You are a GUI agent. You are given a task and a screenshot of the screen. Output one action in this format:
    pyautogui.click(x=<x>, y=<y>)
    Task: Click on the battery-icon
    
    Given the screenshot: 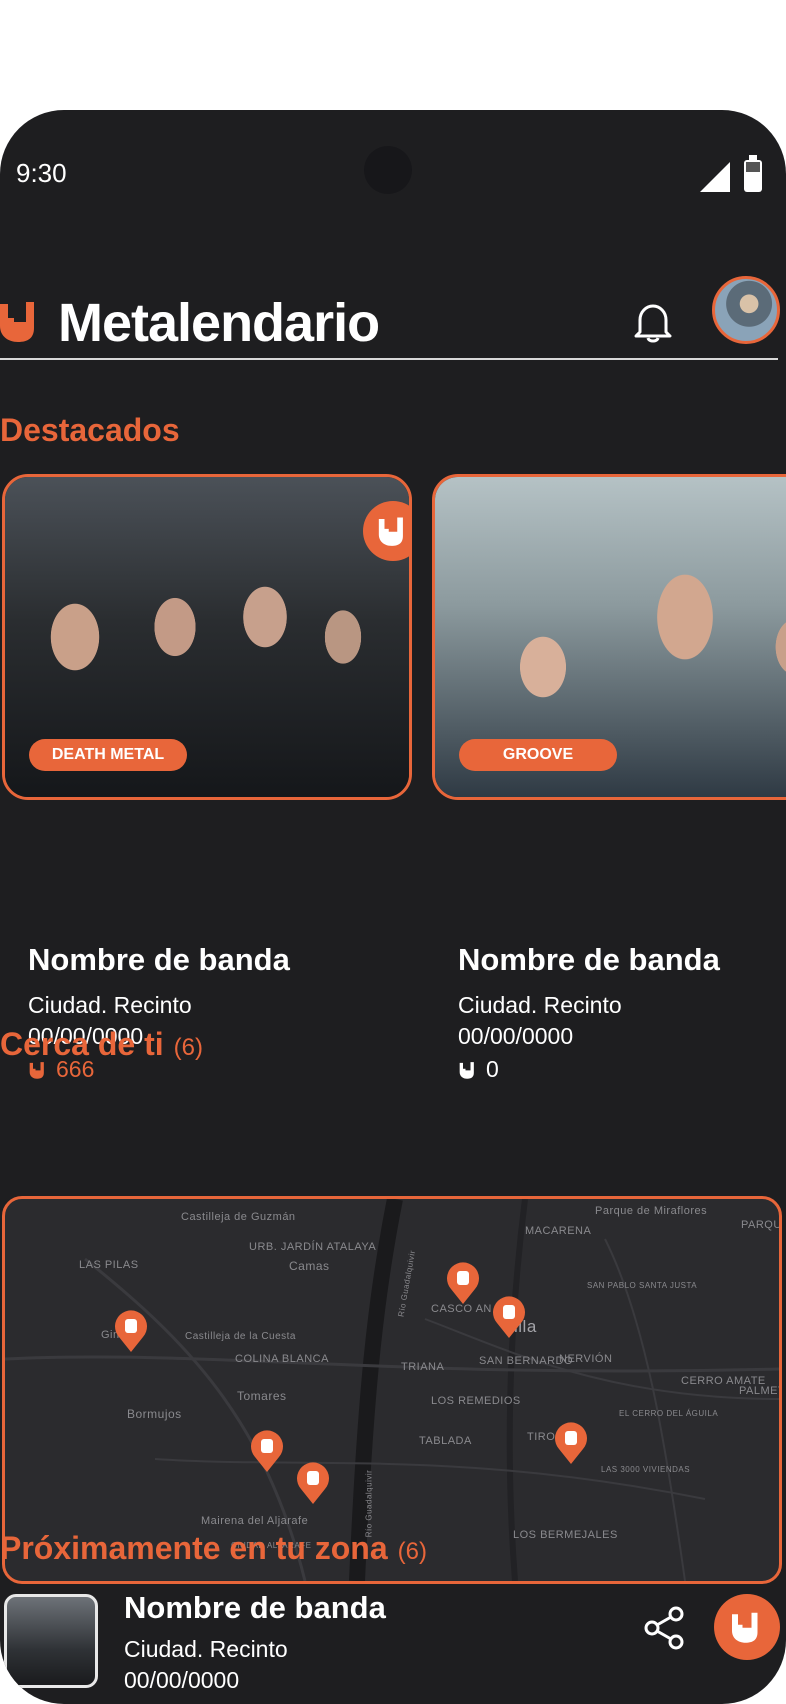 What is the action you would take?
    pyautogui.click(x=753, y=173)
    